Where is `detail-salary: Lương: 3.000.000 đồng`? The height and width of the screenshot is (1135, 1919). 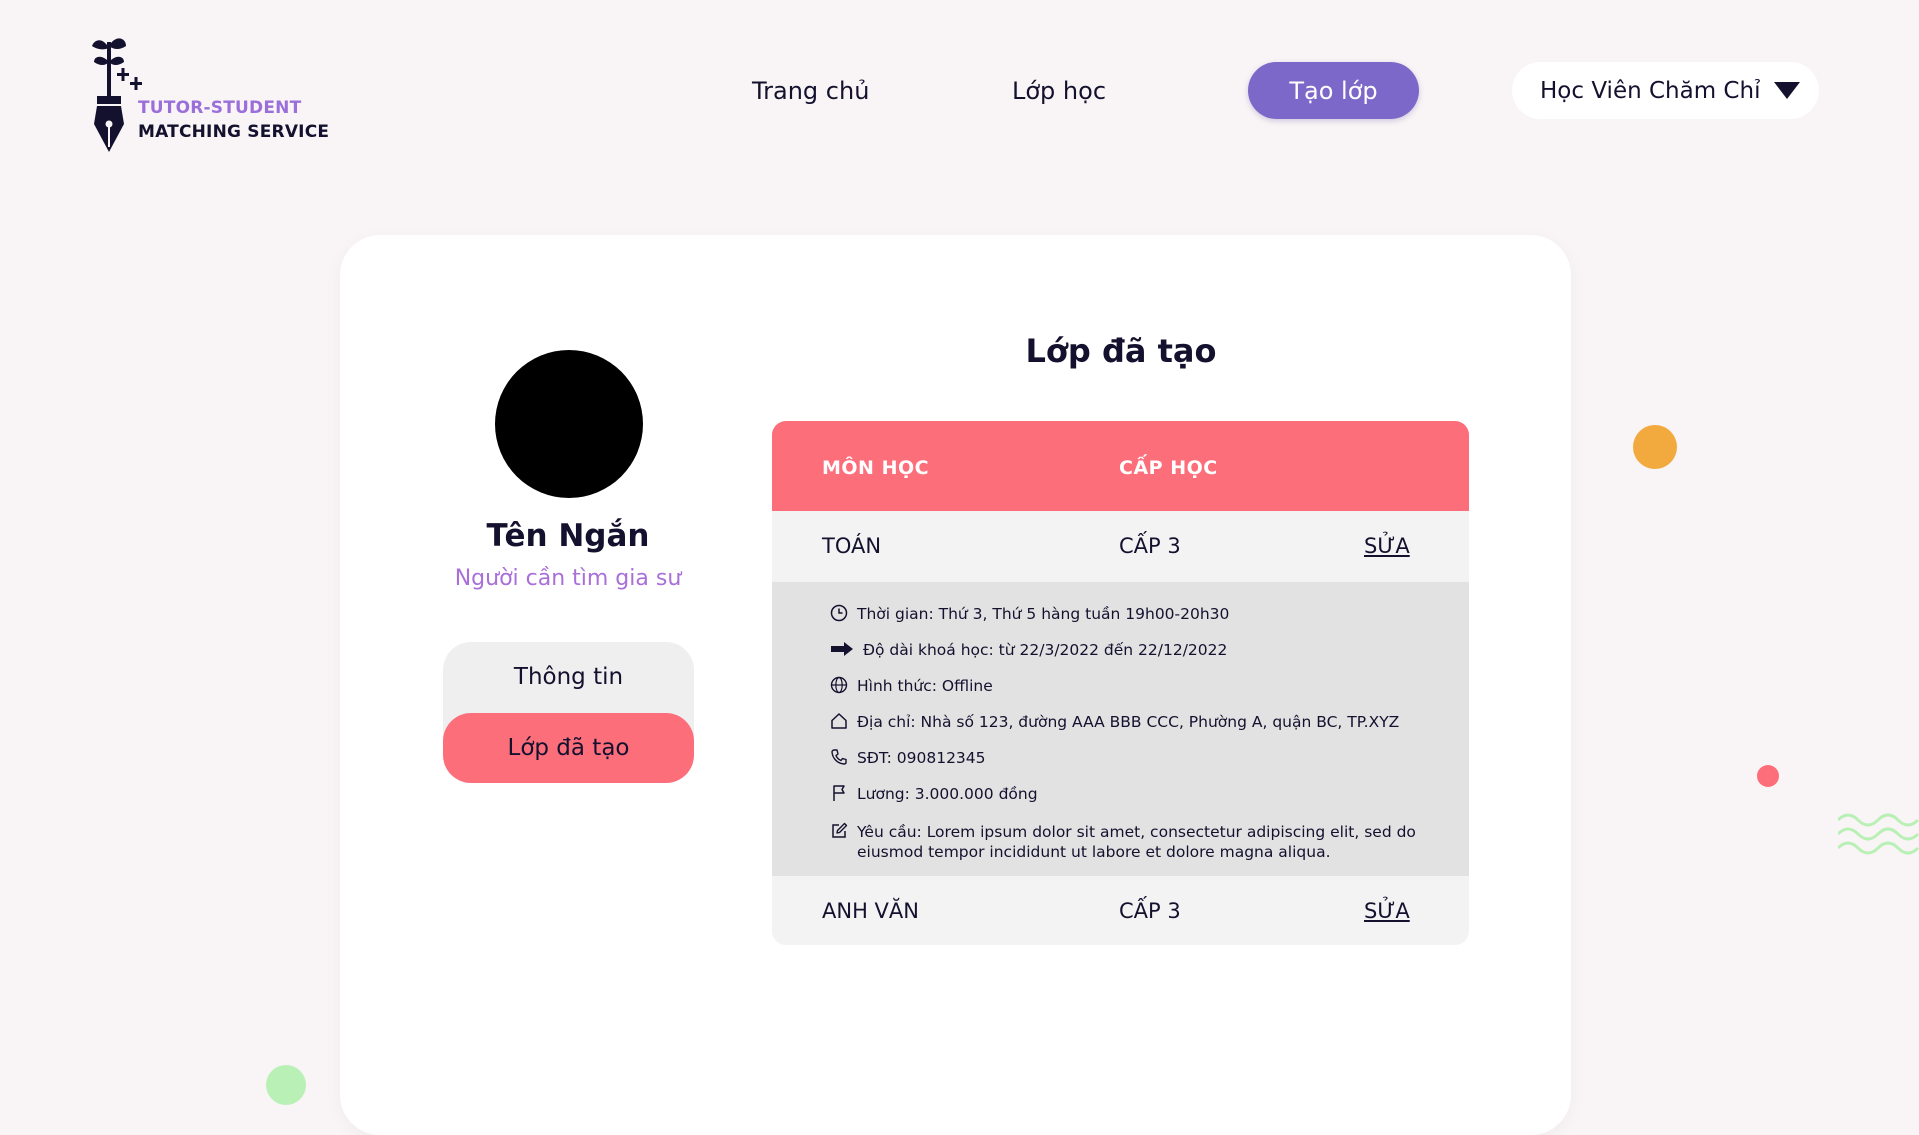
detail-salary: Lương: 3.000.000 đồng is located at coordinates (1123, 794).